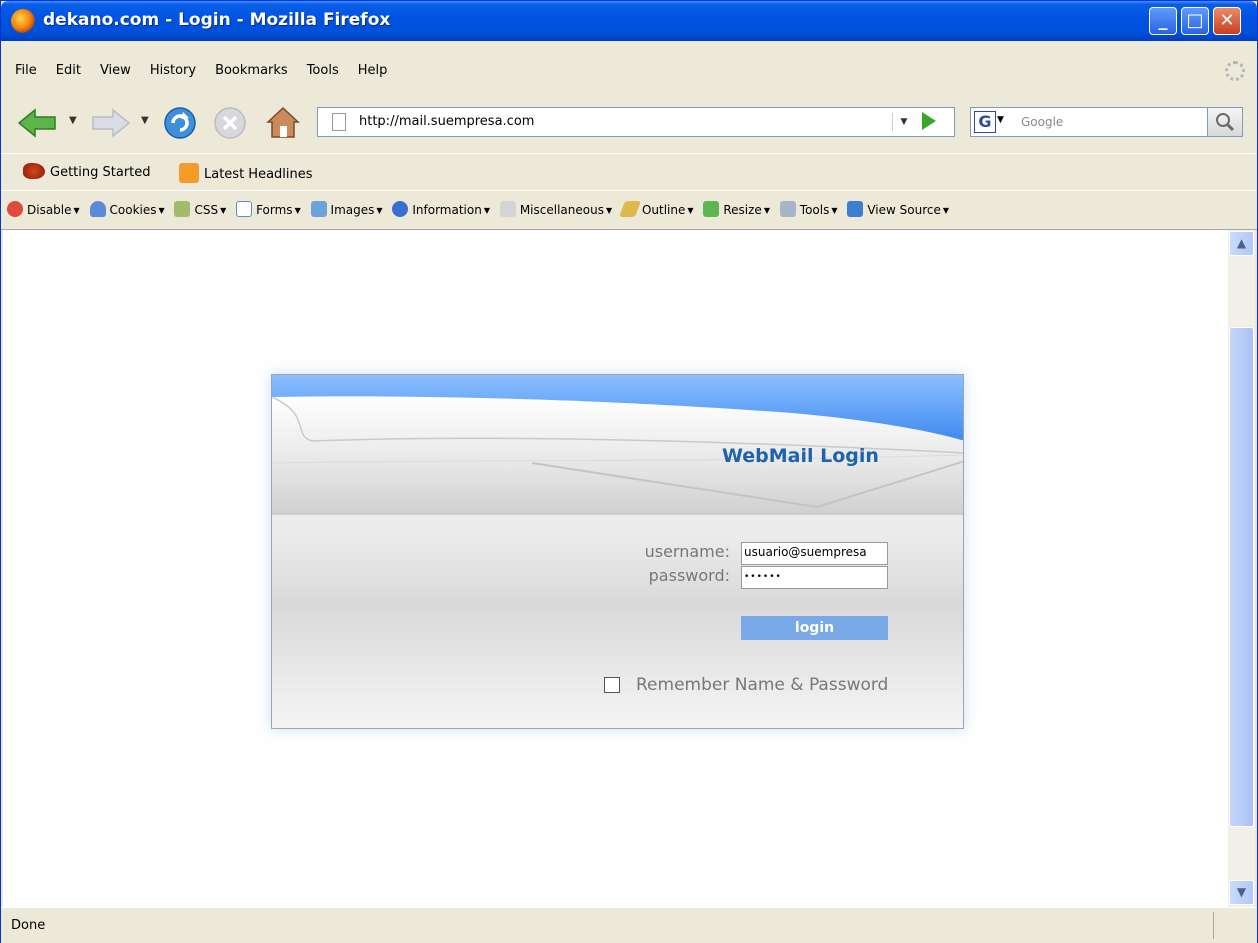 The height and width of the screenshot is (943, 1258). Describe the element at coordinates (352, 210) in the screenshot. I see `dev-item-label: Images` at that location.